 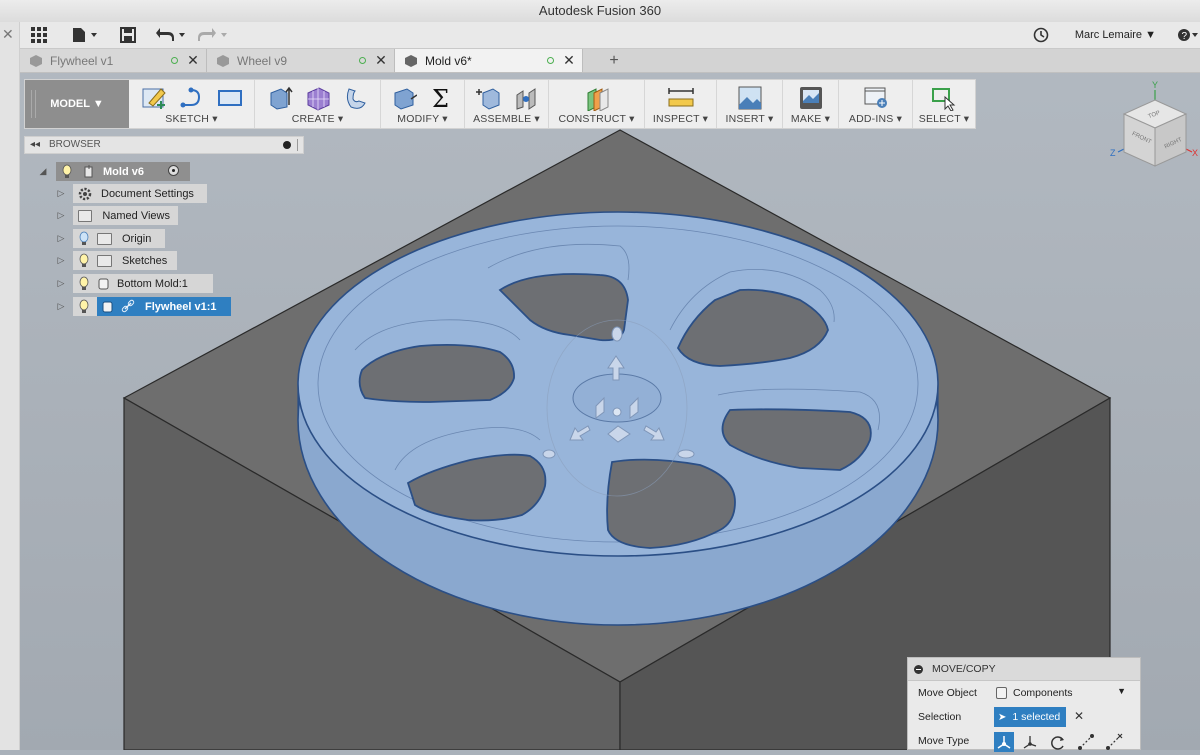 What do you see at coordinates (526, 98) in the screenshot?
I see `joint-icon` at bounding box center [526, 98].